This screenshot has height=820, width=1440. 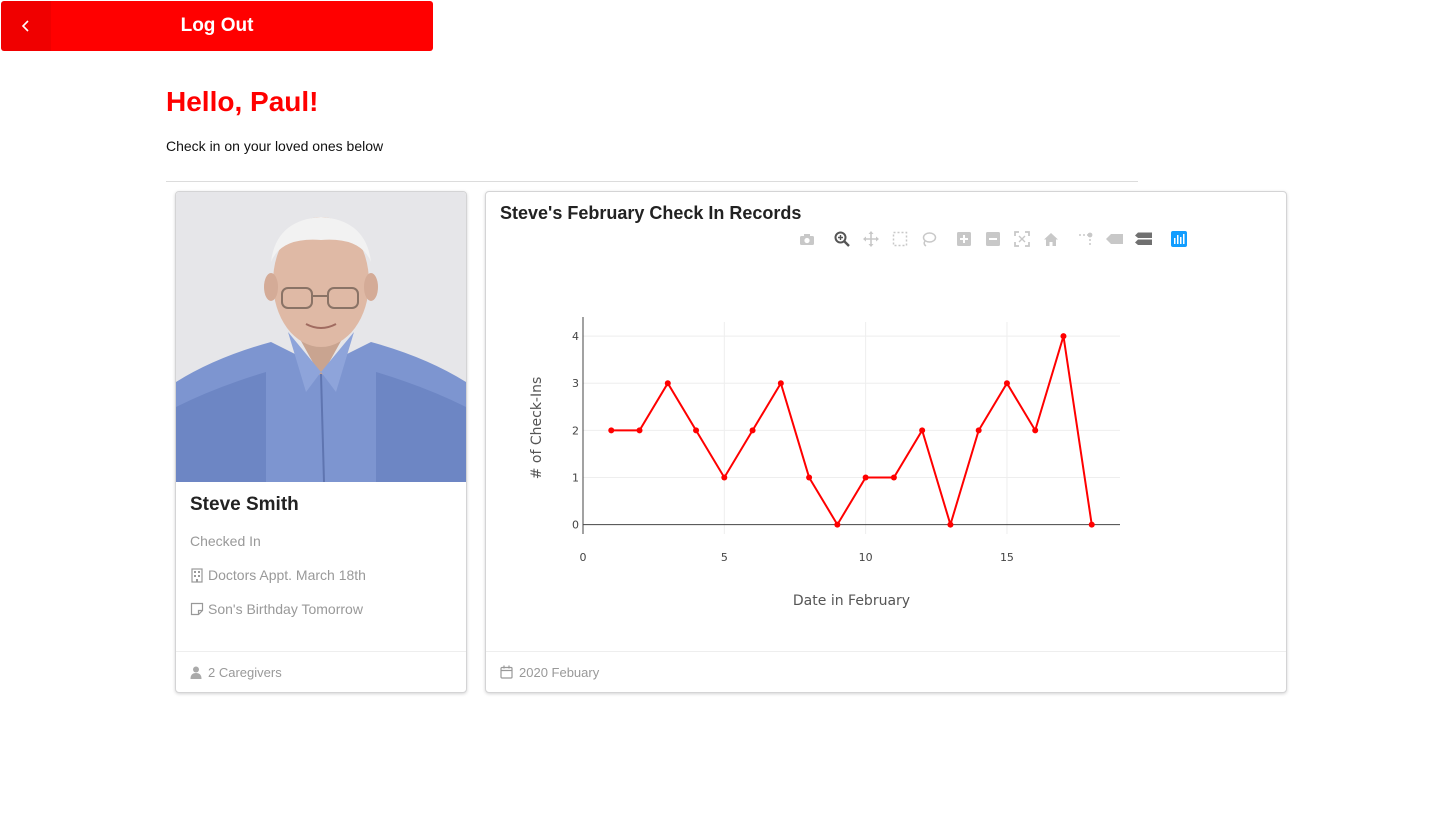 What do you see at coordinates (1144, 239) in the screenshot?
I see `hover-compare-icon` at bounding box center [1144, 239].